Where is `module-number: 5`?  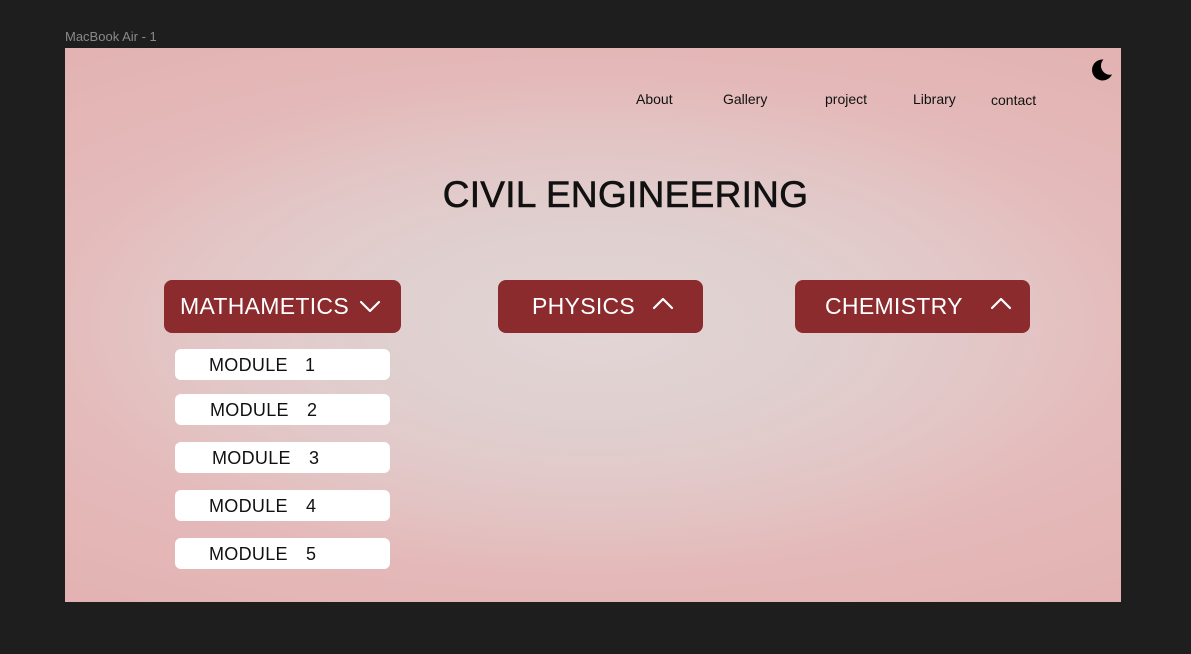 module-number: 5 is located at coordinates (311, 554).